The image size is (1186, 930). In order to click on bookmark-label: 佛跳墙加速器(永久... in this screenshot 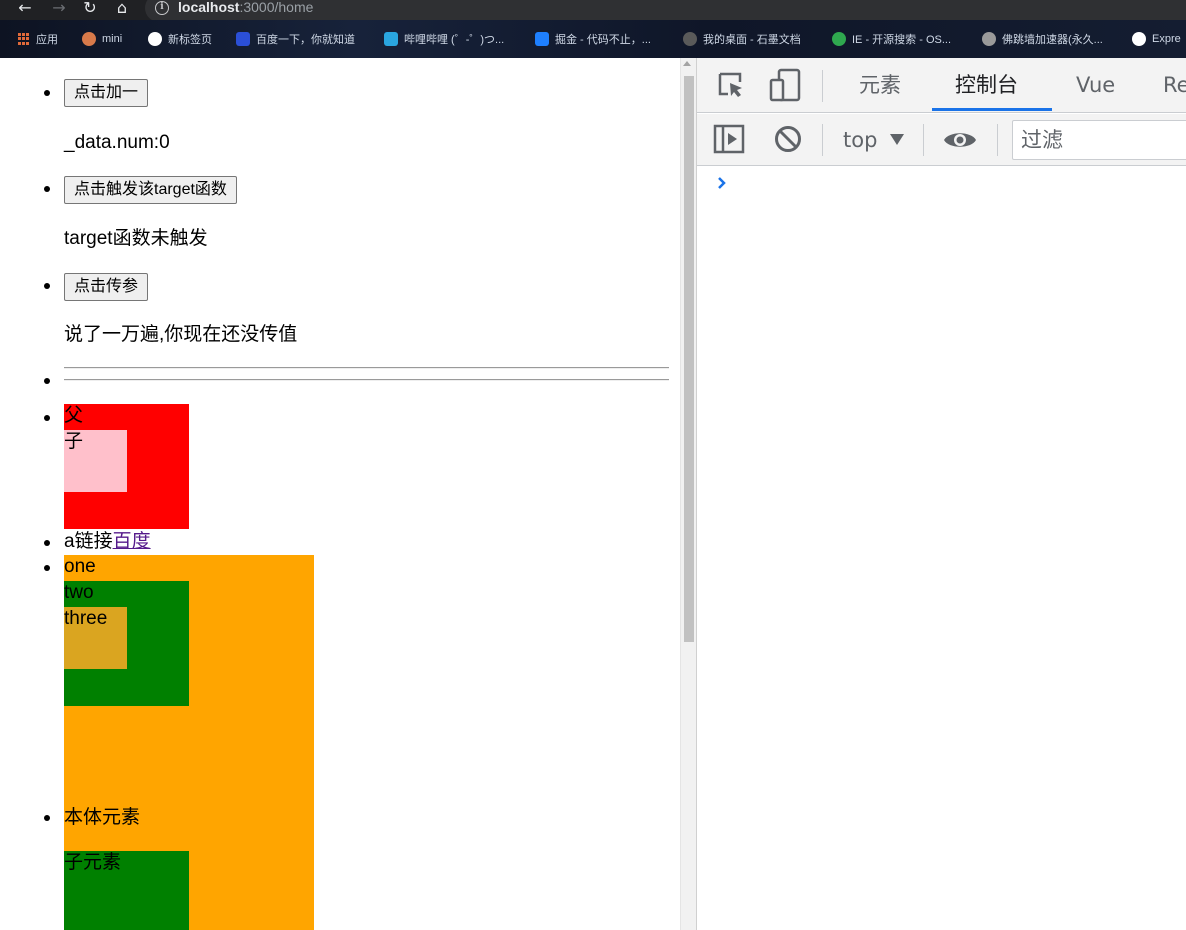, I will do `click(1052, 40)`.